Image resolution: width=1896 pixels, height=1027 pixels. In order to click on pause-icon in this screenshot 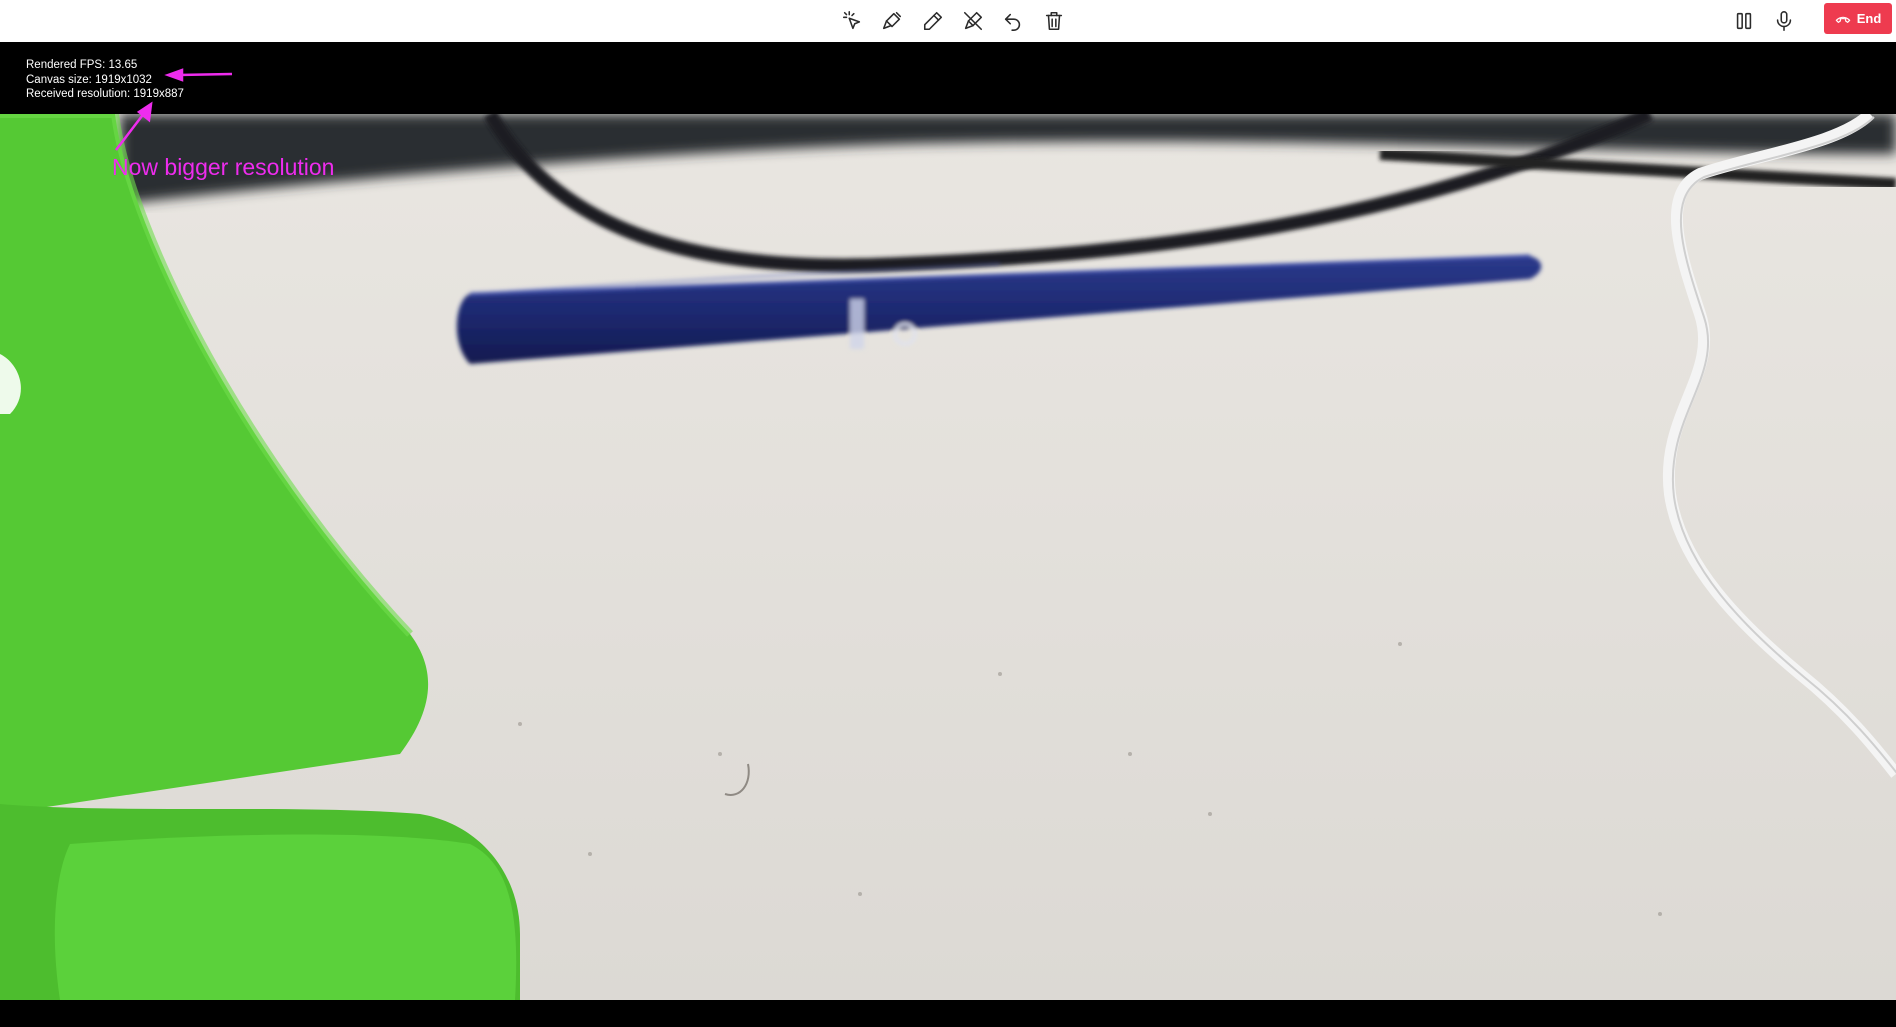, I will do `click(1744, 21)`.